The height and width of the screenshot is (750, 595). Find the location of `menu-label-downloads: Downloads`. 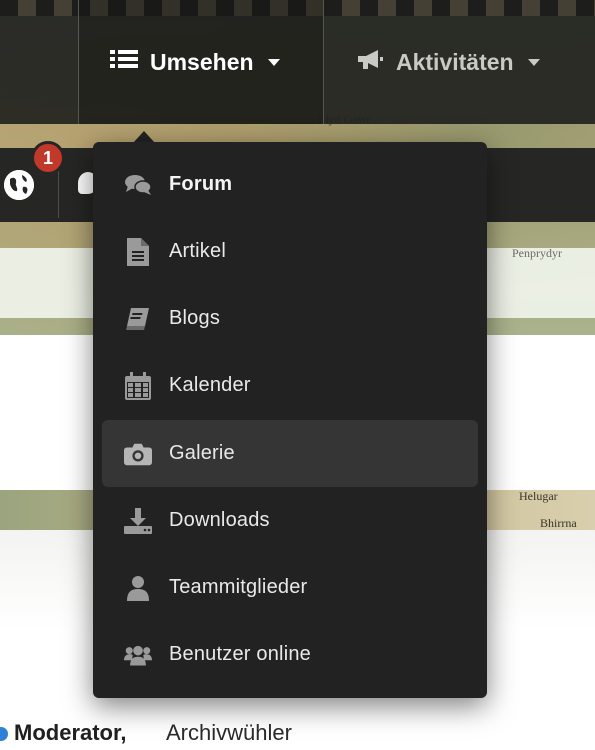

menu-label-downloads: Downloads is located at coordinates (219, 520).